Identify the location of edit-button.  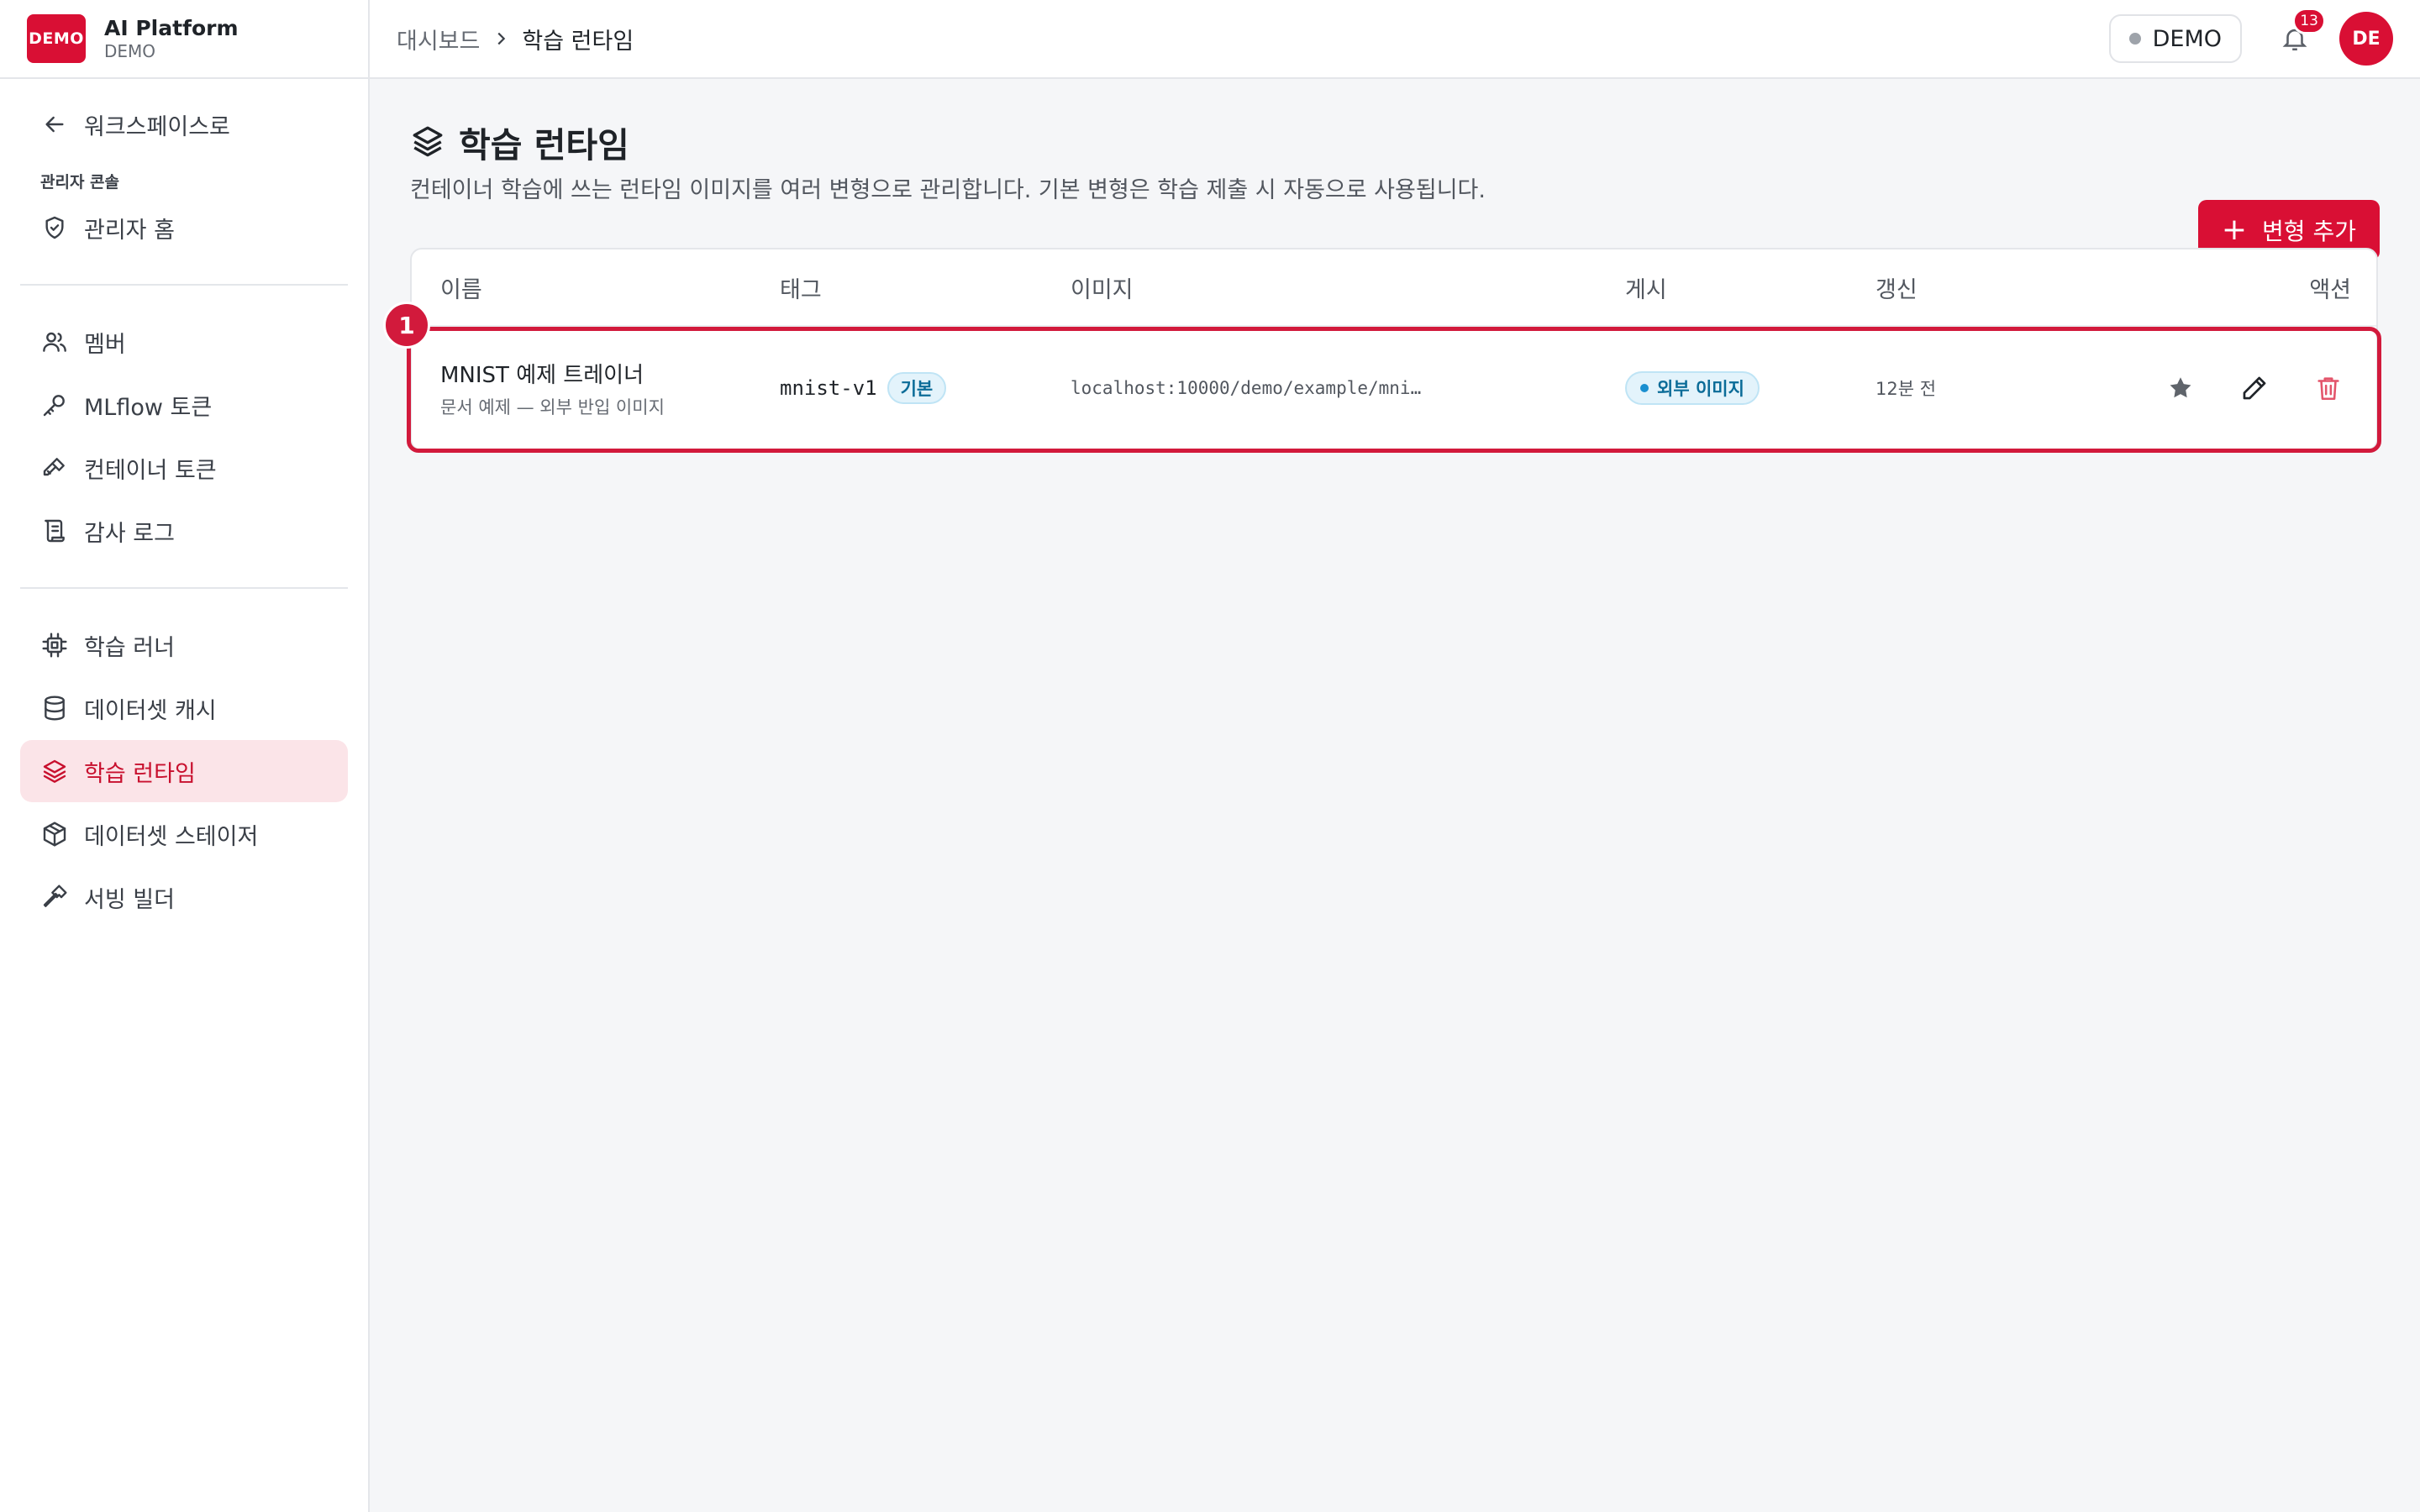
(2254, 388).